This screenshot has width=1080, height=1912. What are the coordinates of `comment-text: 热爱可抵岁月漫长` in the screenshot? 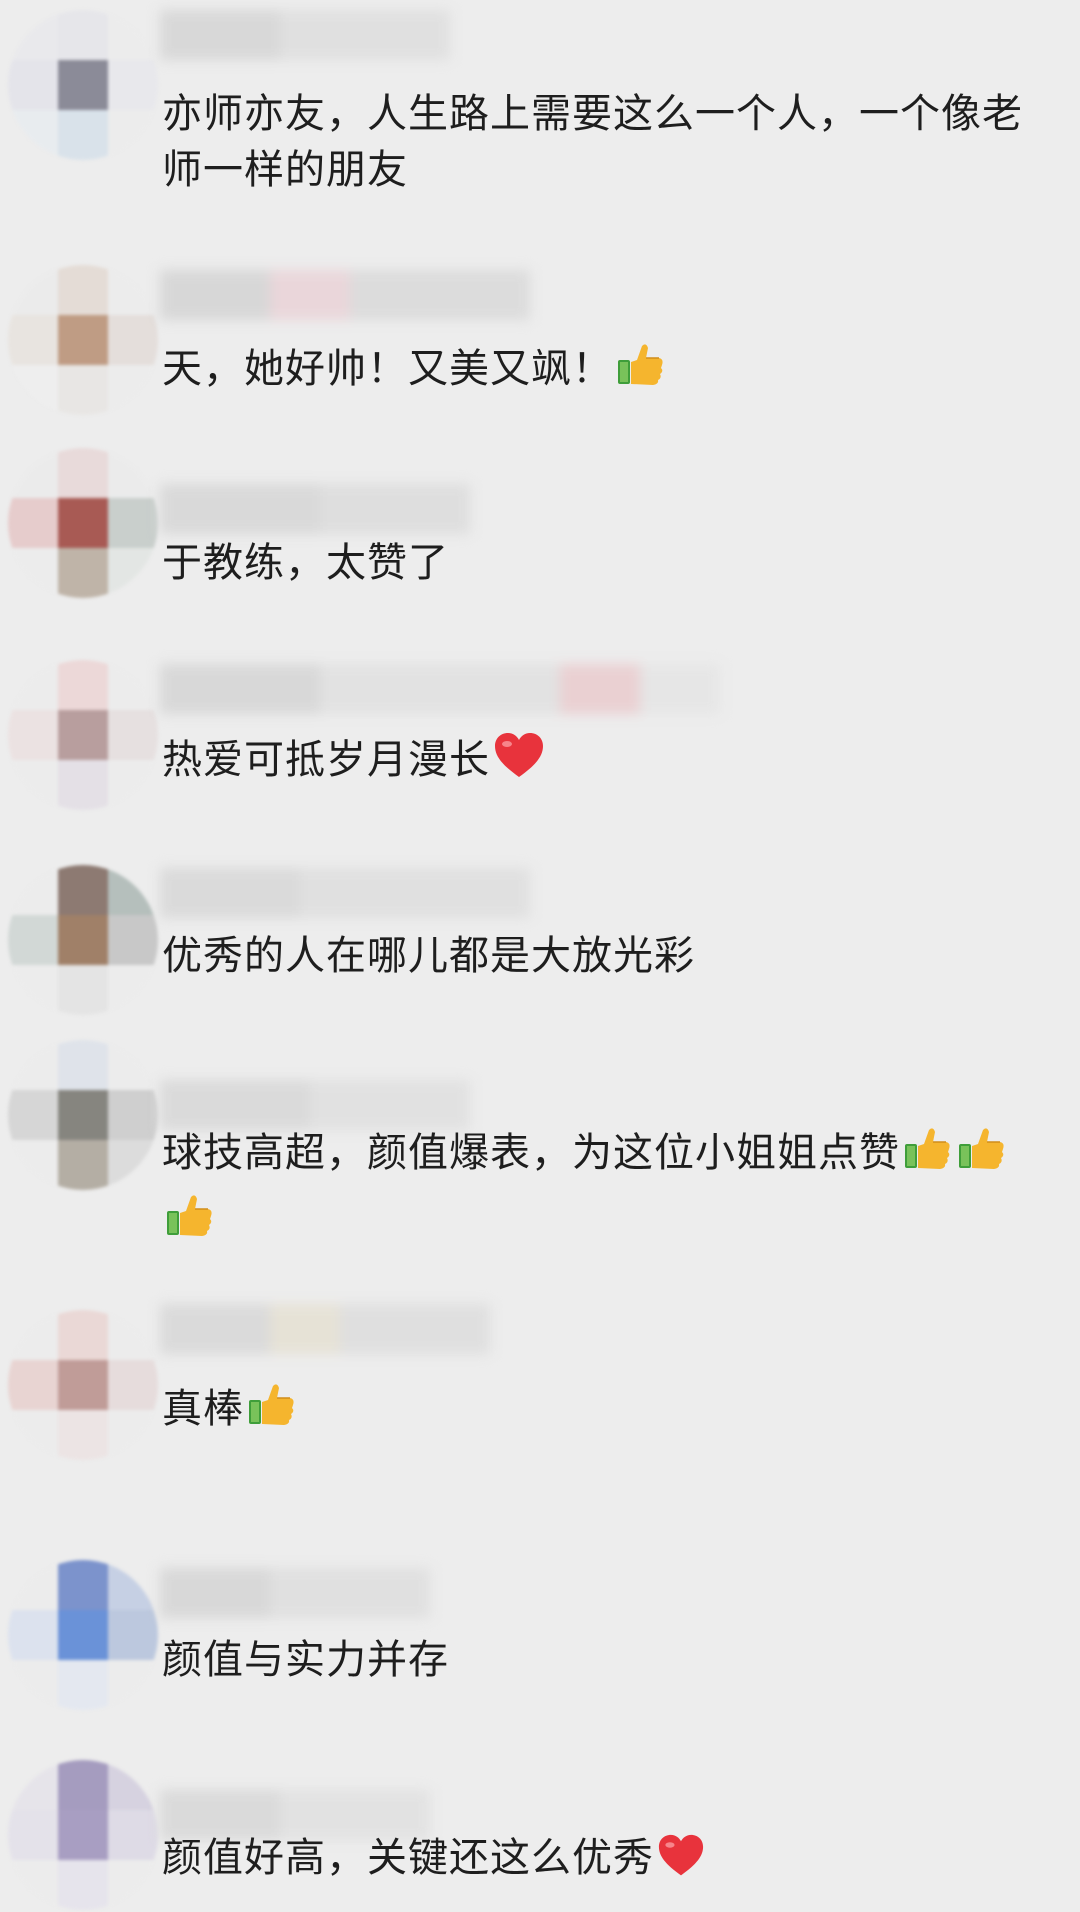 It's located at (597, 763).